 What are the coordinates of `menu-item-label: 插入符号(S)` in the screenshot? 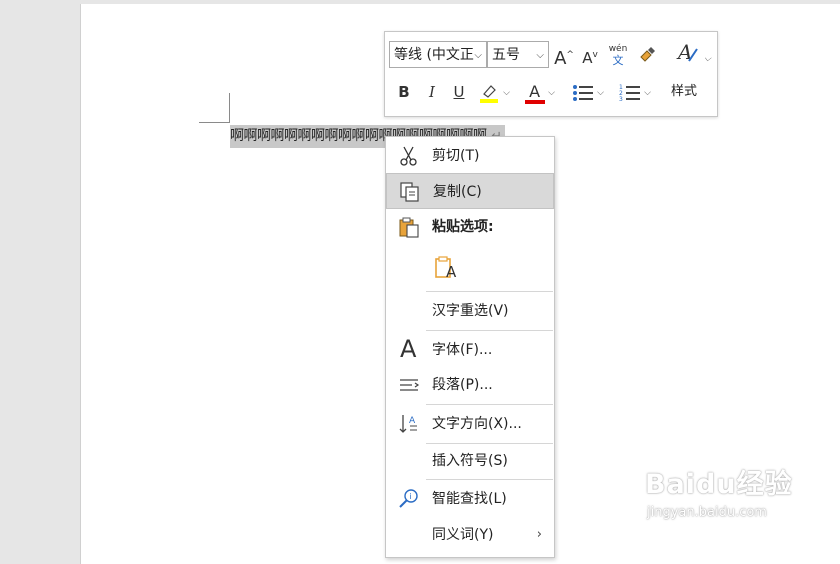 It's located at (470, 461).